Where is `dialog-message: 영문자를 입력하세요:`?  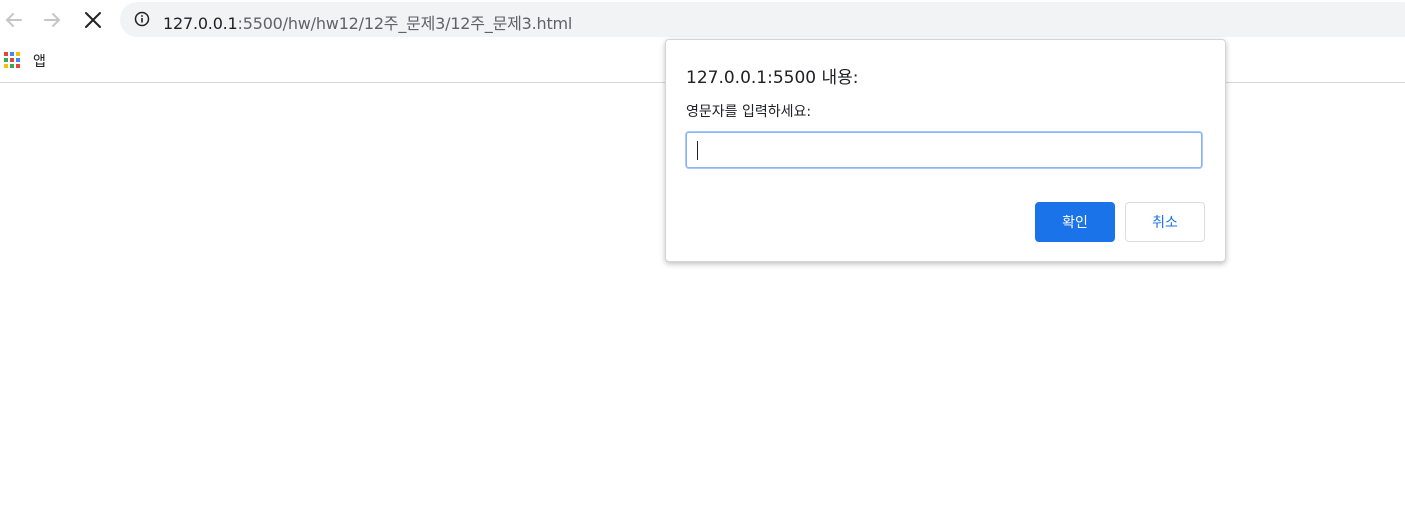 dialog-message: 영문자를 입력하세요: is located at coordinates (749, 112).